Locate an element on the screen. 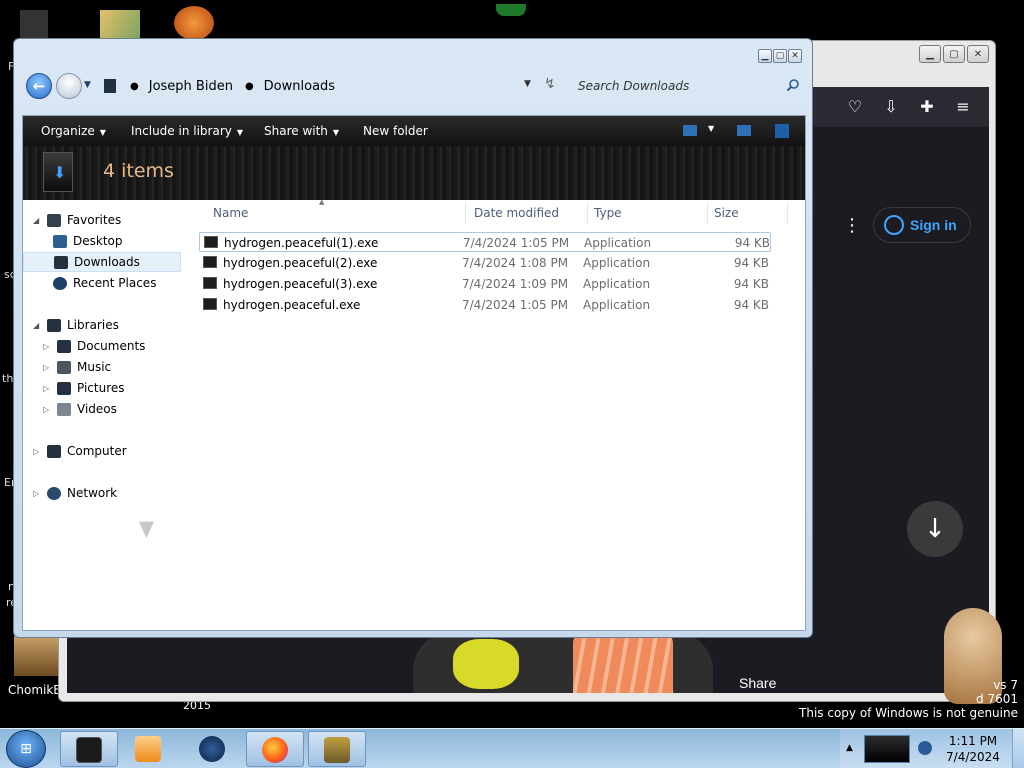  column-header-date: Date modified is located at coordinates (516, 213).